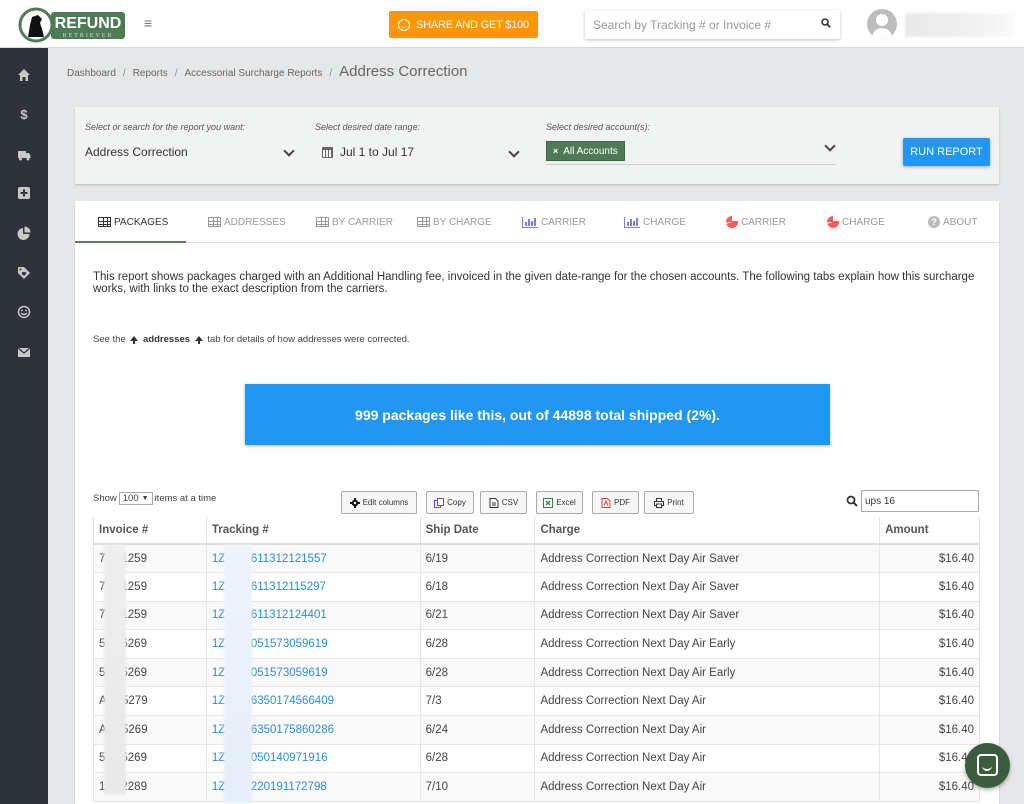  I want to click on column-header-charge: Charge, so click(707, 531).